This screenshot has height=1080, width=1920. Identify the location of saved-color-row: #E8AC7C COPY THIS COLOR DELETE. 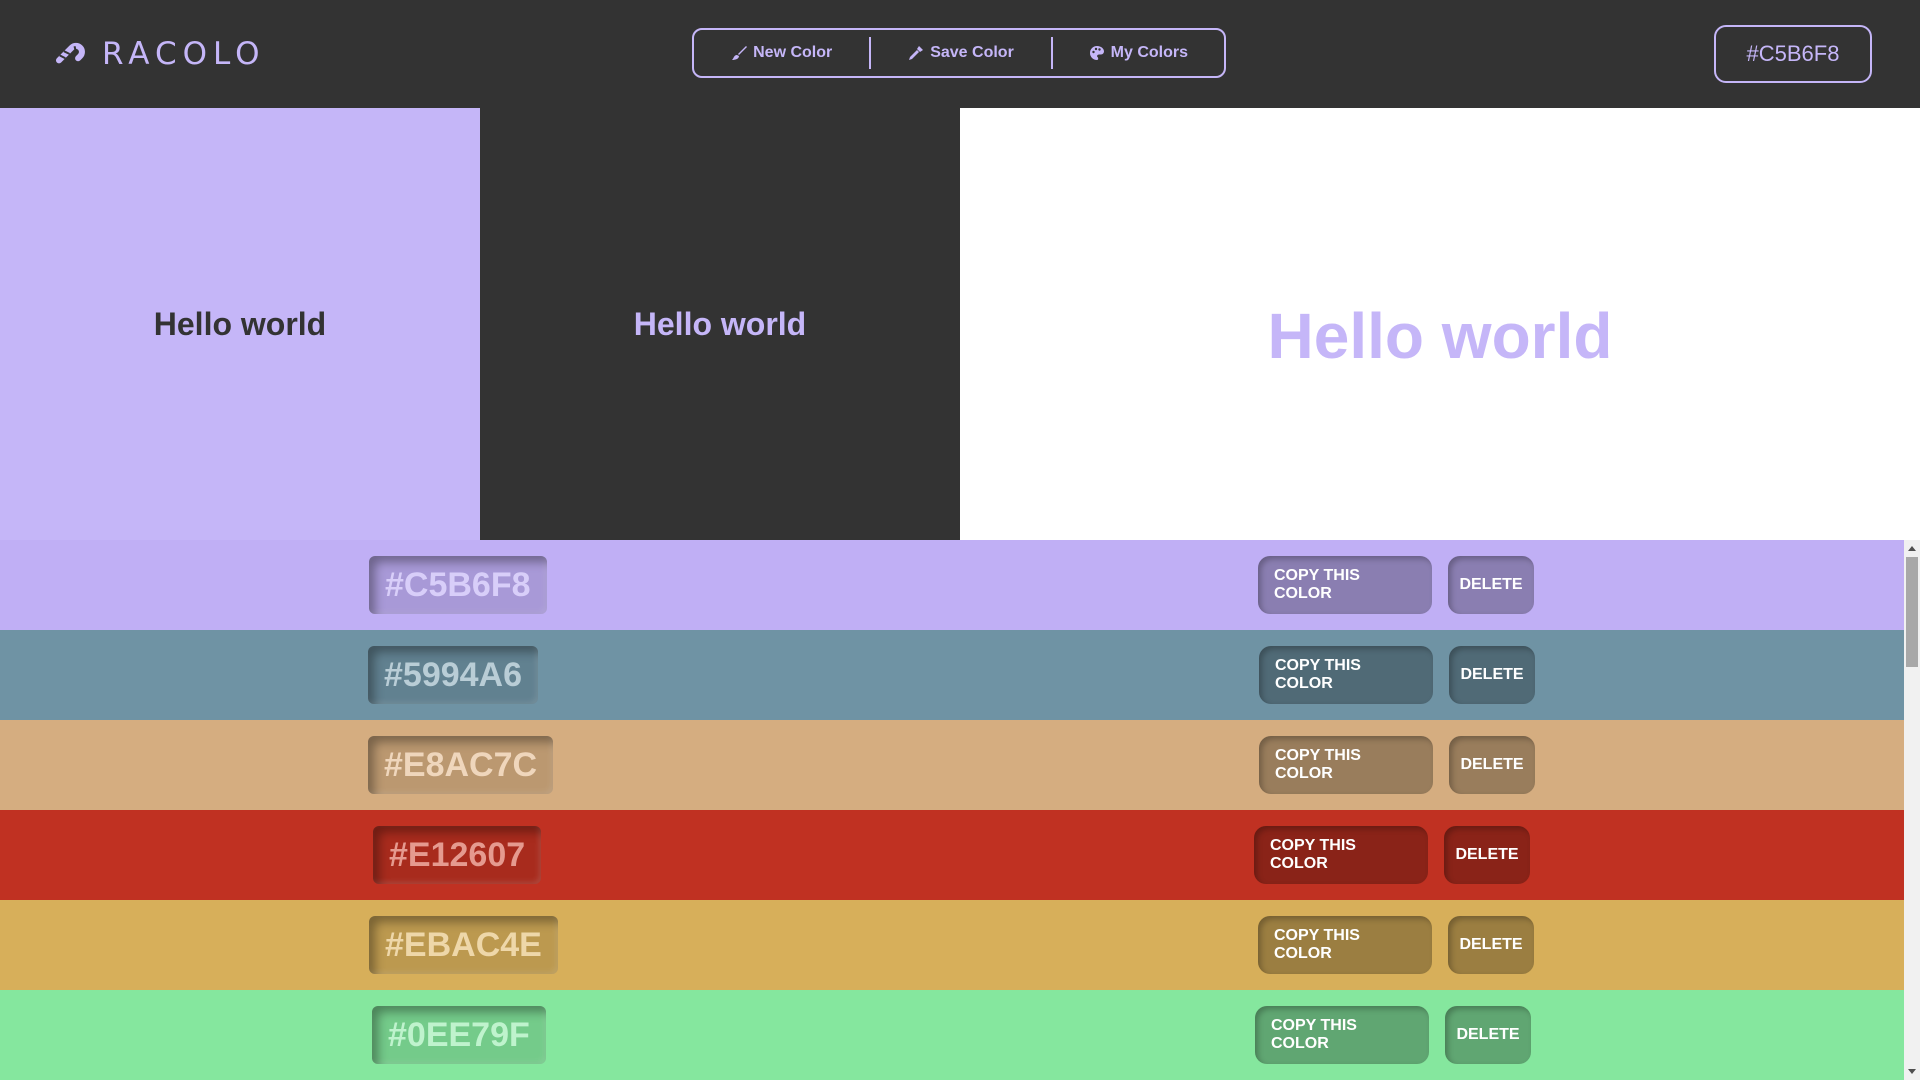
(952, 765).